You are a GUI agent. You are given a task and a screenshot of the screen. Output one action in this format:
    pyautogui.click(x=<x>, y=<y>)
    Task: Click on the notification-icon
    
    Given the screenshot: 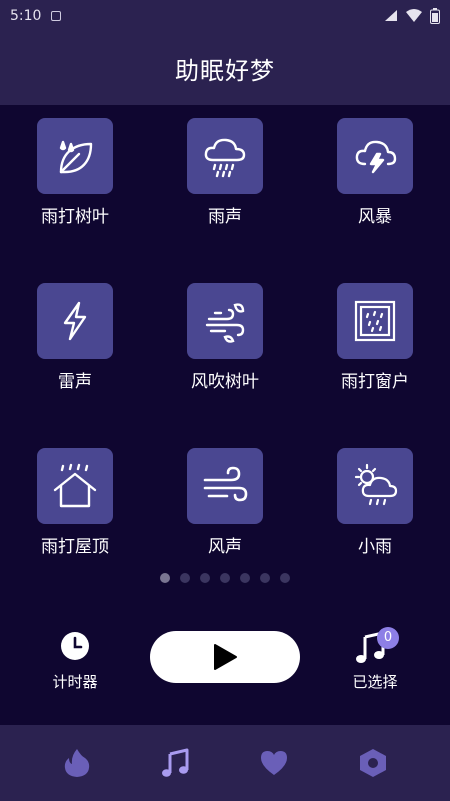 What is the action you would take?
    pyautogui.click(x=56, y=16)
    